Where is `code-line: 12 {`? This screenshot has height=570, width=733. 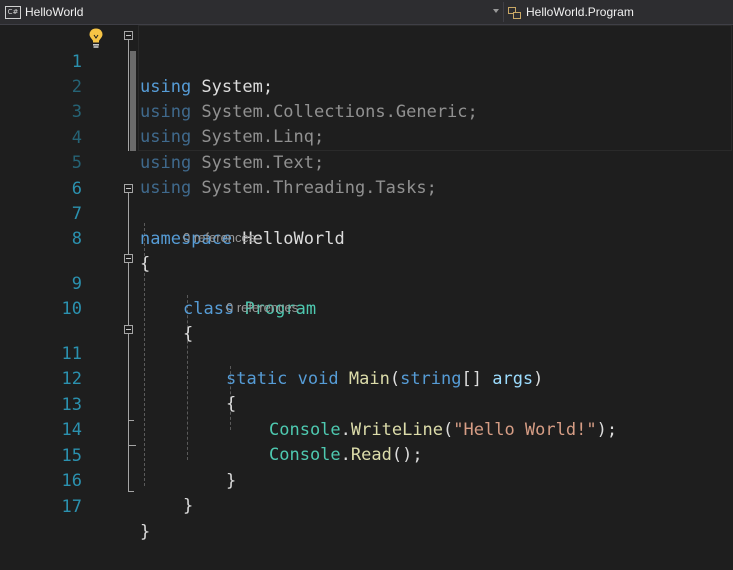
code-line: 12 { is located at coordinates (366, 378).